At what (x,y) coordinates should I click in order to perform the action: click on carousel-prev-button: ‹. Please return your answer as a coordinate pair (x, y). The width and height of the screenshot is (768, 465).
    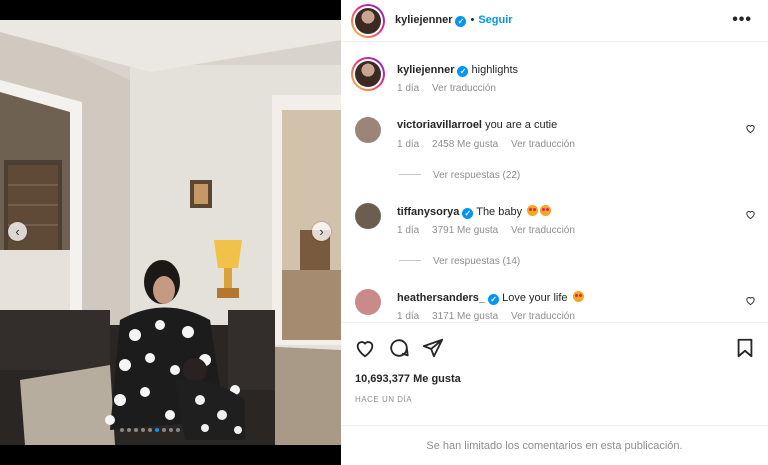
    Looking at the image, I should click on (17, 231).